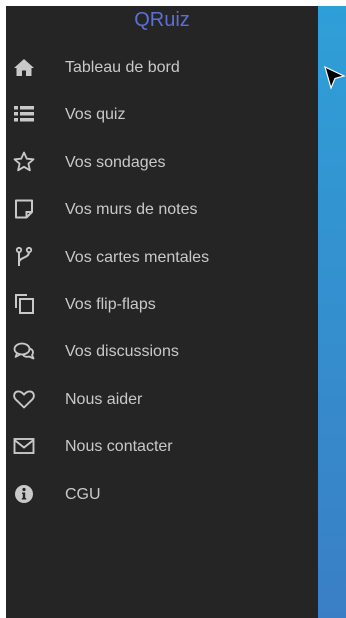  Describe the element at coordinates (95, 115) in the screenshot. I see `sidebar-item-label: Vos quiz` at that location.